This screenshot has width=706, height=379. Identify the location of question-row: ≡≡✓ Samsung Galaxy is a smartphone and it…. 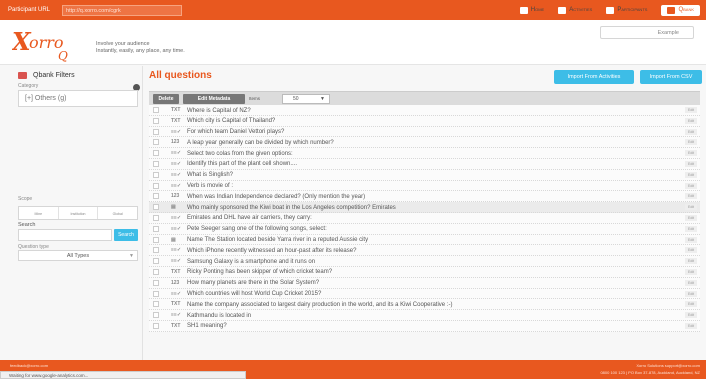
(424, 261).